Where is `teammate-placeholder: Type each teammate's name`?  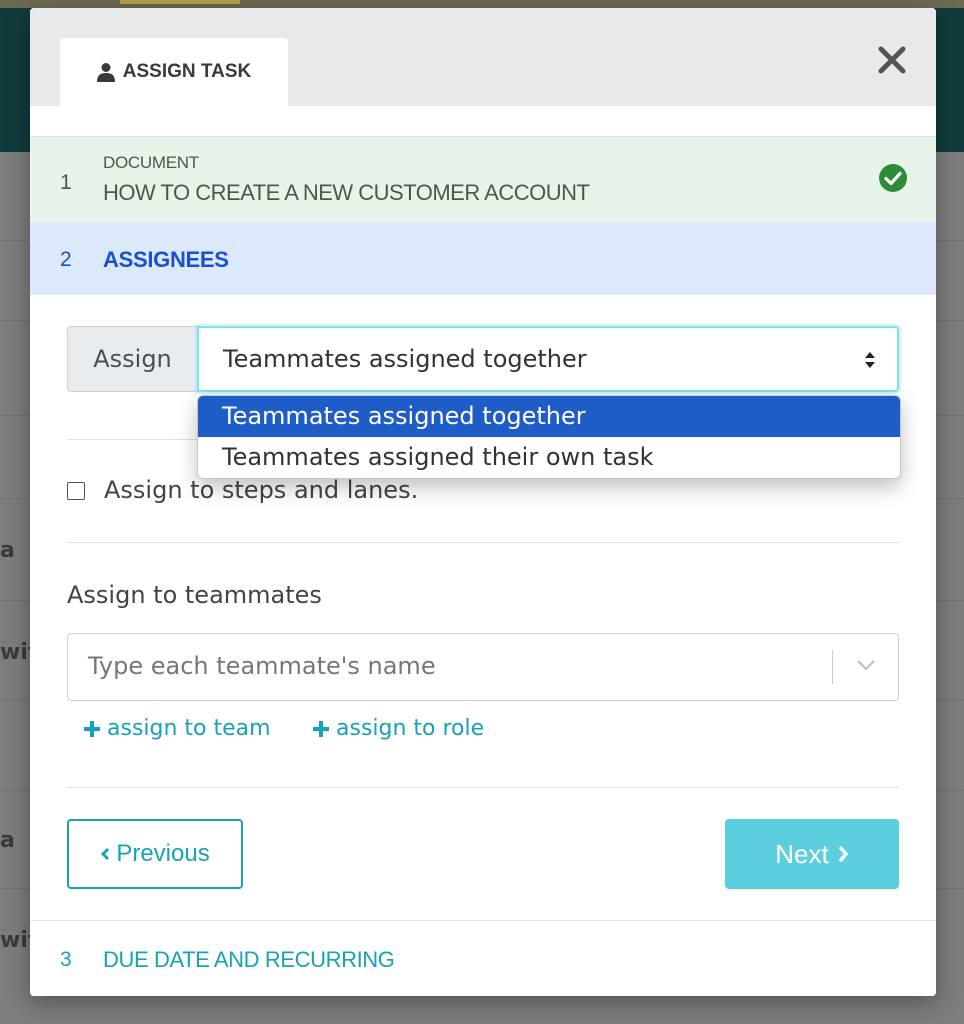
teammate-placeholder: Type each teammate's name is located at coordinates (262, 666).